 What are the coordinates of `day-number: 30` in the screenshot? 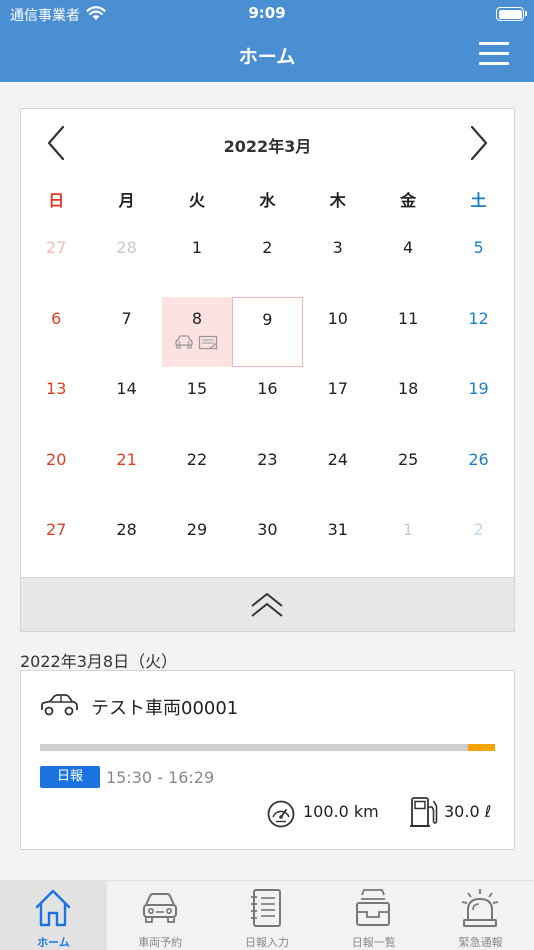 It's located at (267, 529).